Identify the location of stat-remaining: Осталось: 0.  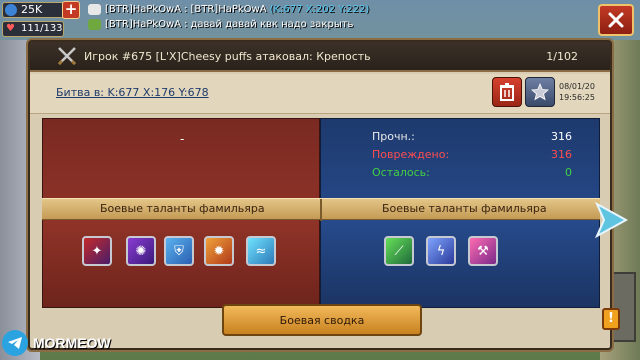
(472, 175).